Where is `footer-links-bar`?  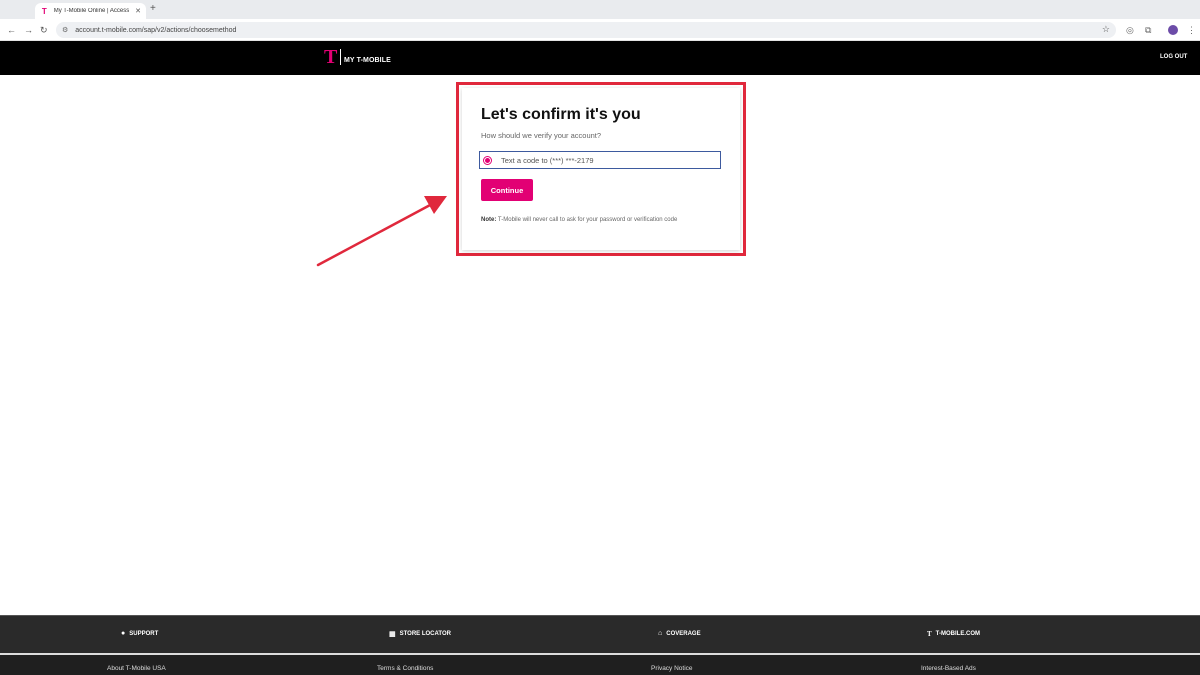 footer-links-bar is located at coordinates (600, 634).